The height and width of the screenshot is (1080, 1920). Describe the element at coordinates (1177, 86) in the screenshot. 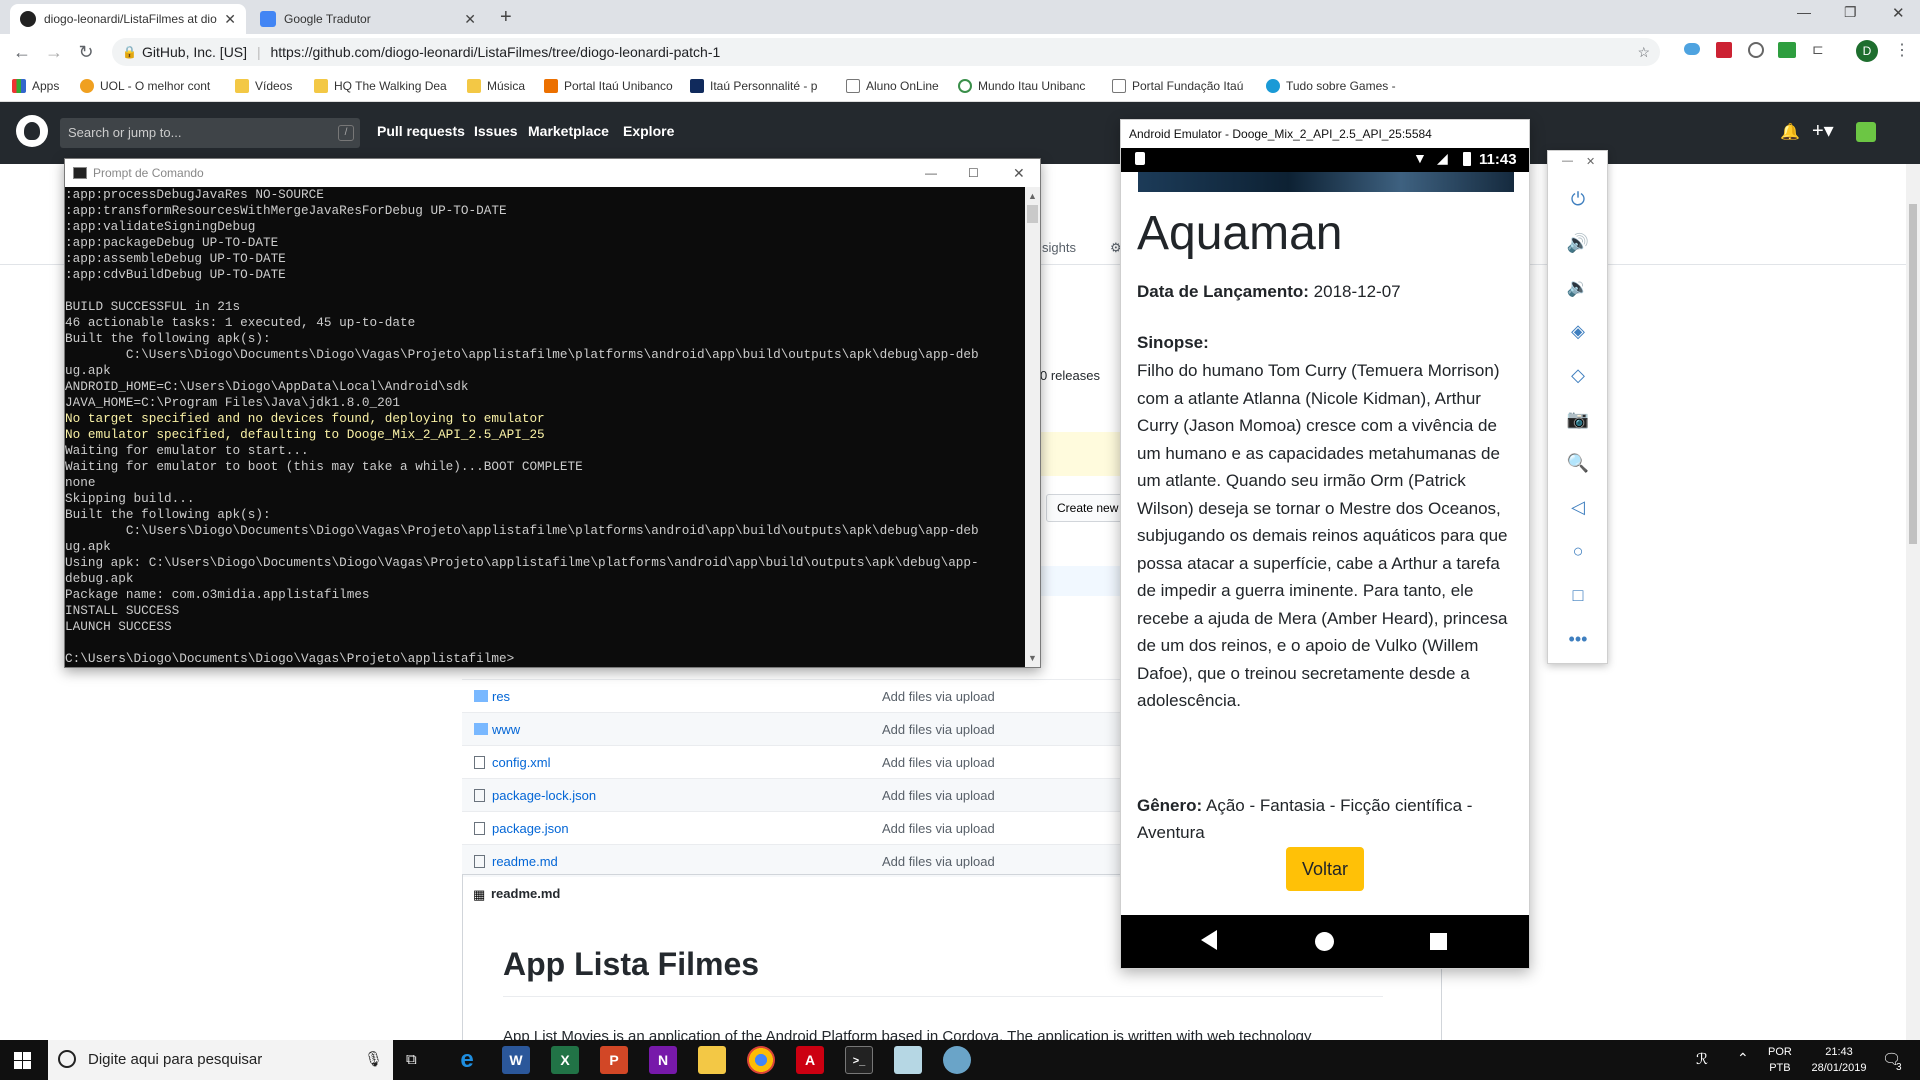

I see `bookmark-fundacao-itau: Portal Fundação Itaú` at that location.